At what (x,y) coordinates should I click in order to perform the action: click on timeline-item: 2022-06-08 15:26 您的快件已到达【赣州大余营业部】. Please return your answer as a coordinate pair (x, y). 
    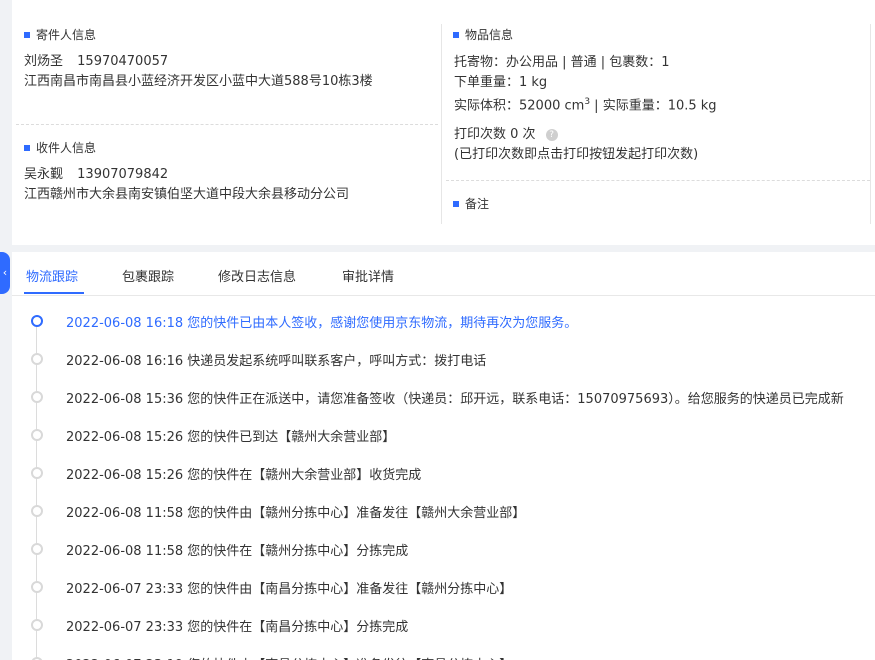
    Looking at the image, I should click on (443, 435).